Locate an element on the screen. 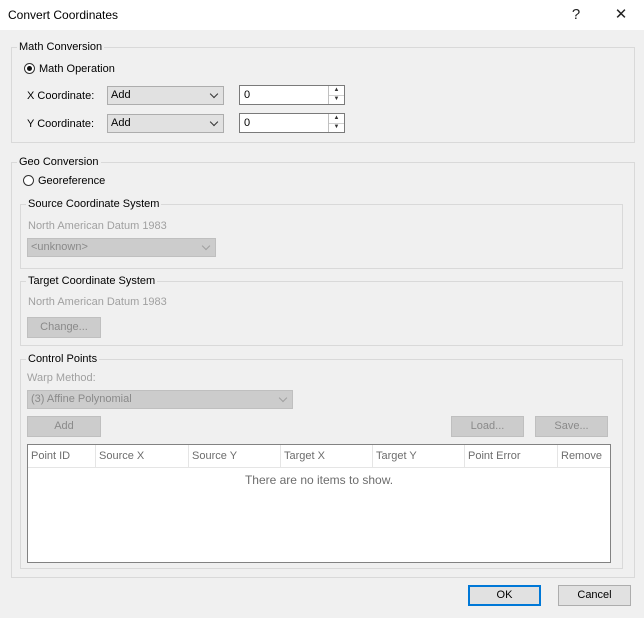 This screenshot has height=618, width=644. column-source-y: Source Y is located at coordinates (235, 456).